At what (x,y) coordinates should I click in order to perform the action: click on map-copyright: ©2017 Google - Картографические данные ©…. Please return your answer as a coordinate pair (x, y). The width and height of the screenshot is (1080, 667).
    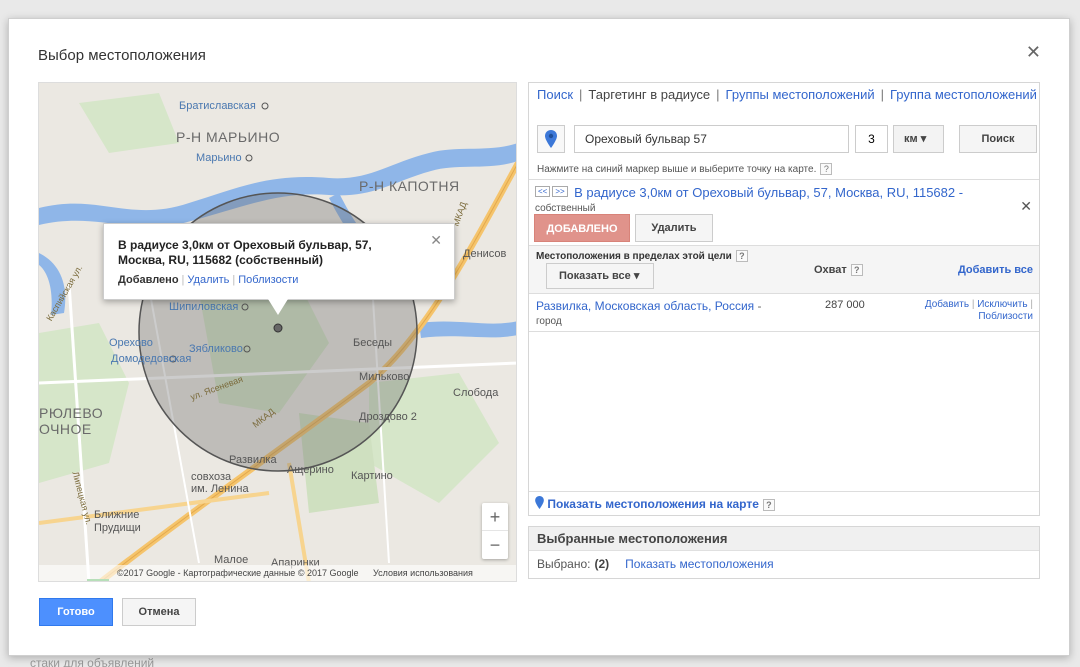
    Looking at the image, I should click on (238, 573).